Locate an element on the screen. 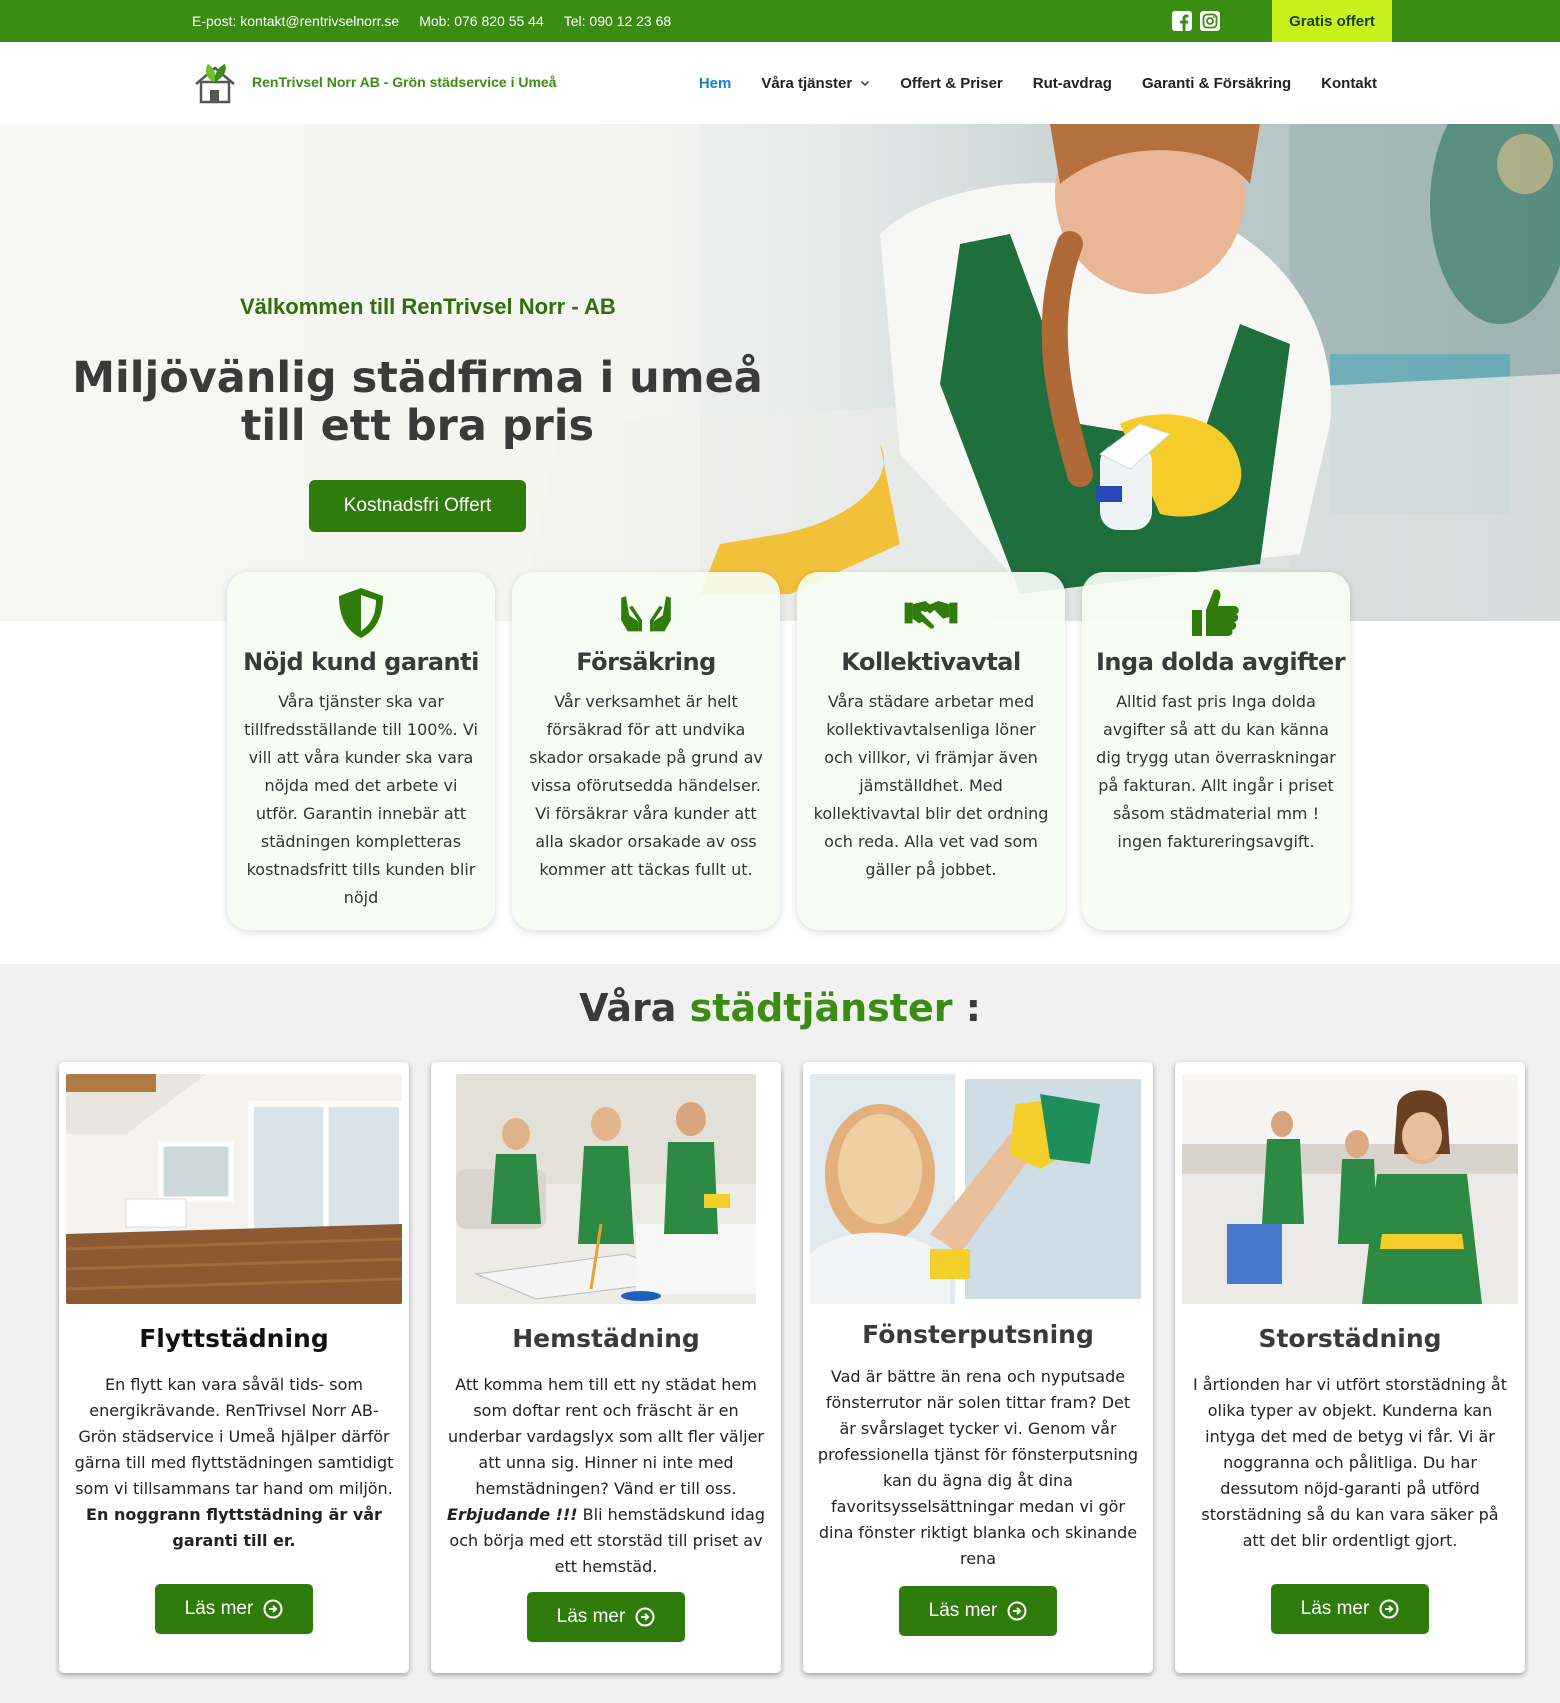  empty-apartment-photo is located at coordinates (234, 1189).